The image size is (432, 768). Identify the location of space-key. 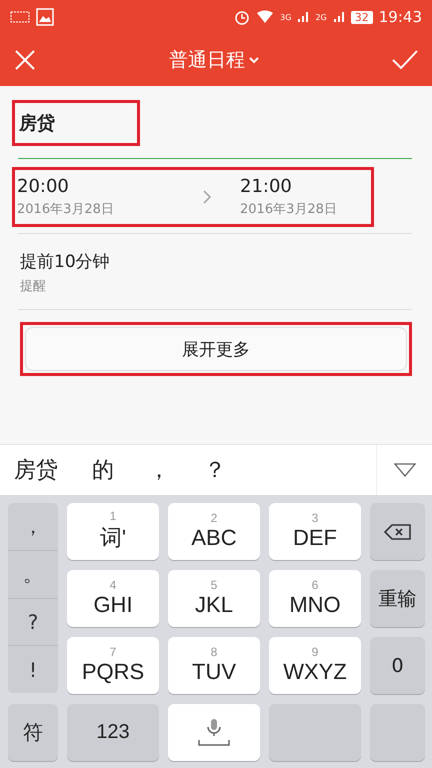
(214, 732).